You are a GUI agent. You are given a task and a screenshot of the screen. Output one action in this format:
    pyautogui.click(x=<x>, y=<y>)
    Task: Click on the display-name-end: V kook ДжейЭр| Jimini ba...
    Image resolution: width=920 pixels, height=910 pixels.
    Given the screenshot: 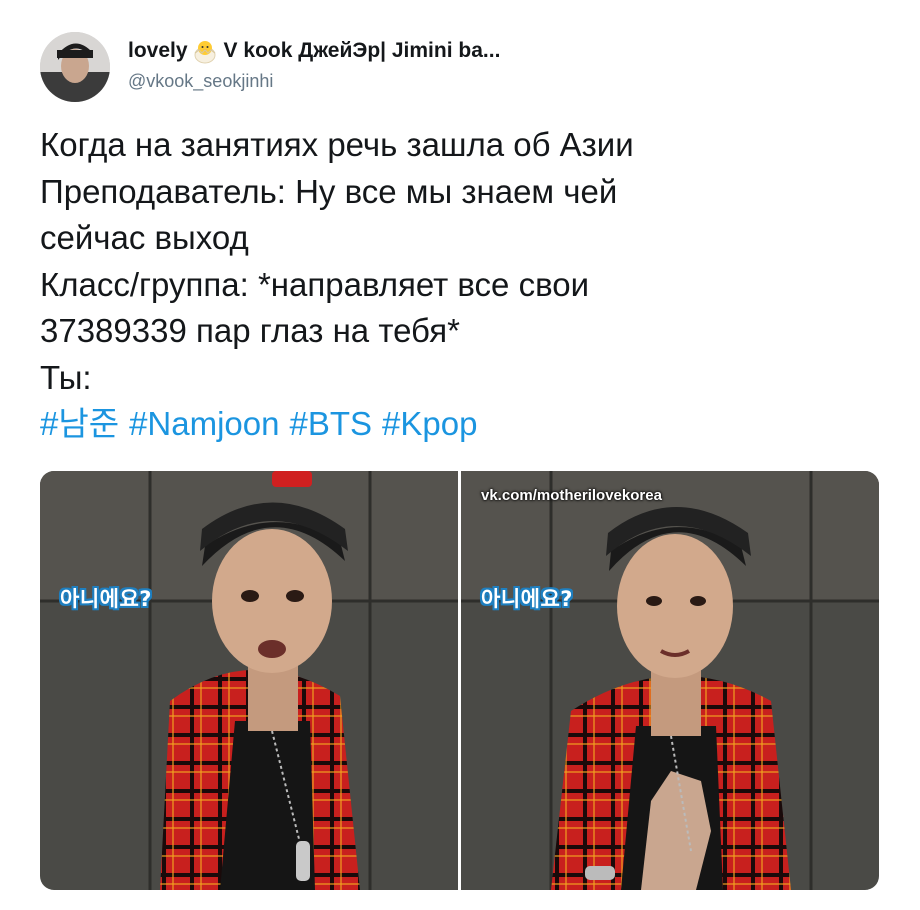 What is the action you would take?
    pyautogui.click(x=362, y=50)
    